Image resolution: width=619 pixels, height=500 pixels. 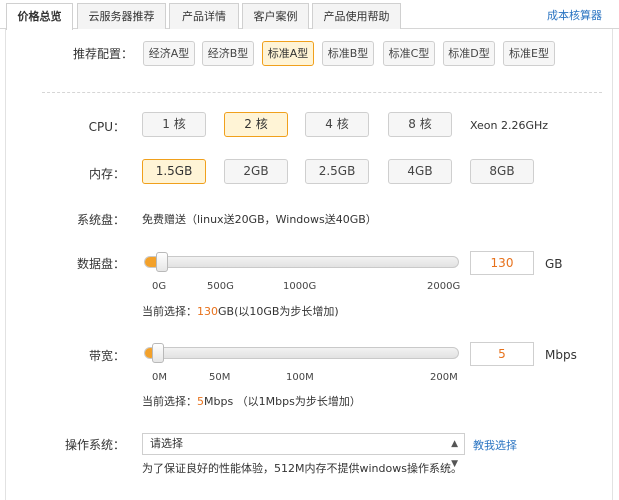 I want to click on bandwidth-current-note: 当前选择：5Mbps （以1Mbps为步长增加）, so click(x=251, y=401).